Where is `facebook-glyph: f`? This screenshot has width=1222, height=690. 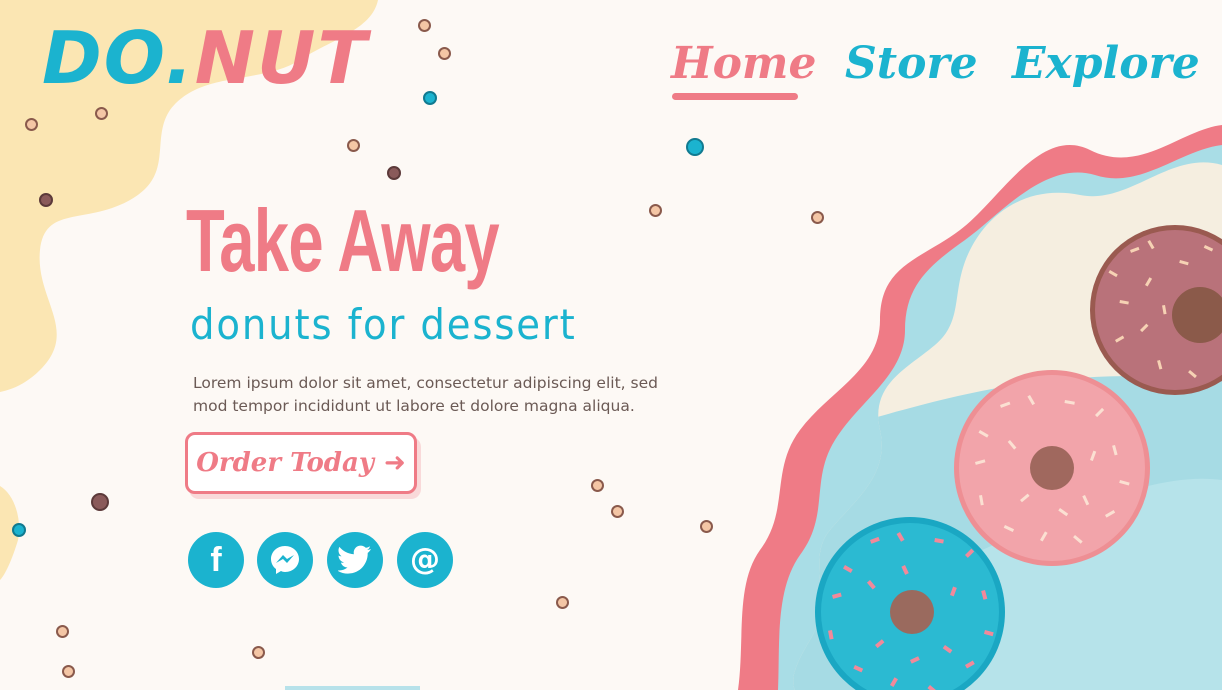 facebook-glyph: f is located at coordinates (216, 560).